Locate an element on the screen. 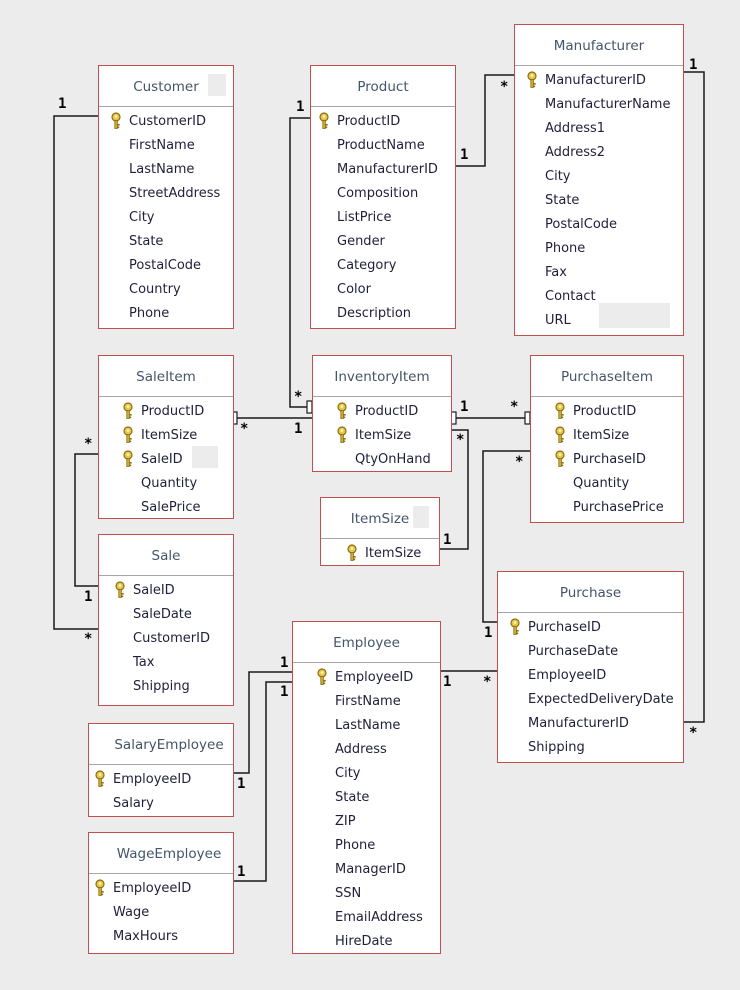 This screenshot has height=990, width=740. field-name: SaleID is located at coordinates (162, 459).